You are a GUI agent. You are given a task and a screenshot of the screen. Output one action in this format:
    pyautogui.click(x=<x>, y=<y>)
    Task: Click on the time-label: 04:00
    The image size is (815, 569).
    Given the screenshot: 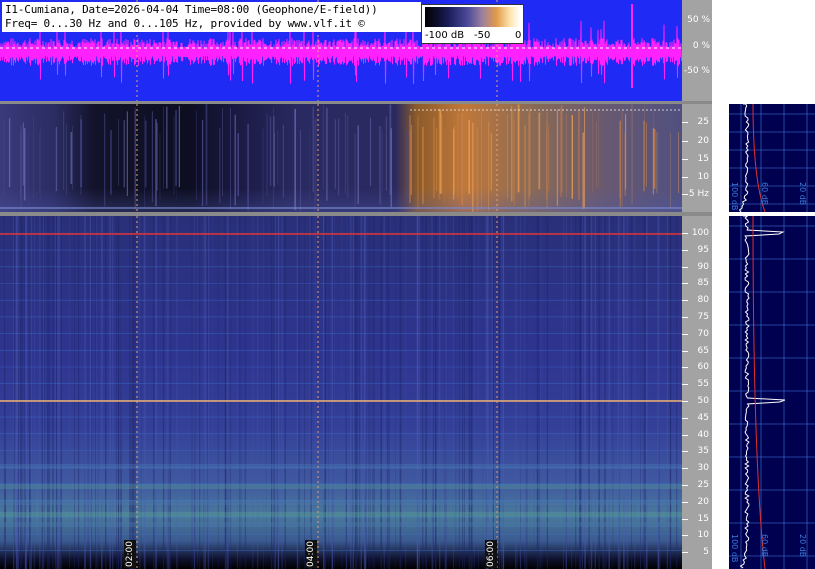 What is the action you would take?
    pyautogui.click(x=311, y=554)
    